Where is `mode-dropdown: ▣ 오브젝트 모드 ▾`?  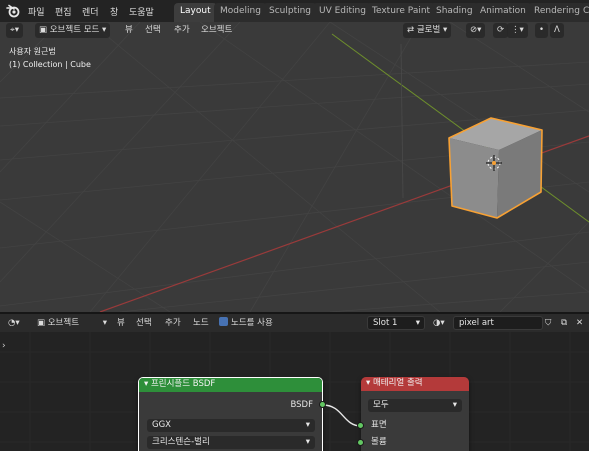
mode-dropdown: ▣ 오브젝트 모드 ▾ is located at coordinates (73, 30).